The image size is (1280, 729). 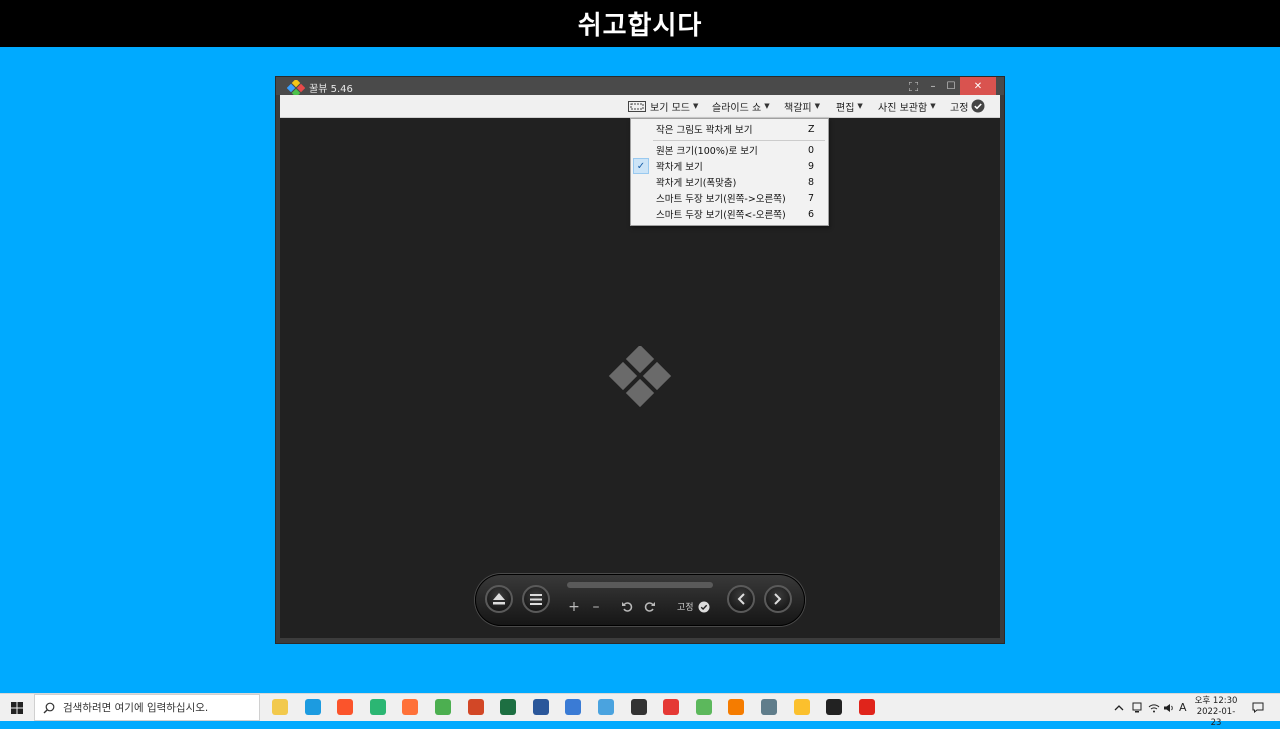 What do you see at coordinates (637, 106) in the screenshot?
I see `view-mode-icon` at bounding box center [637, 106].